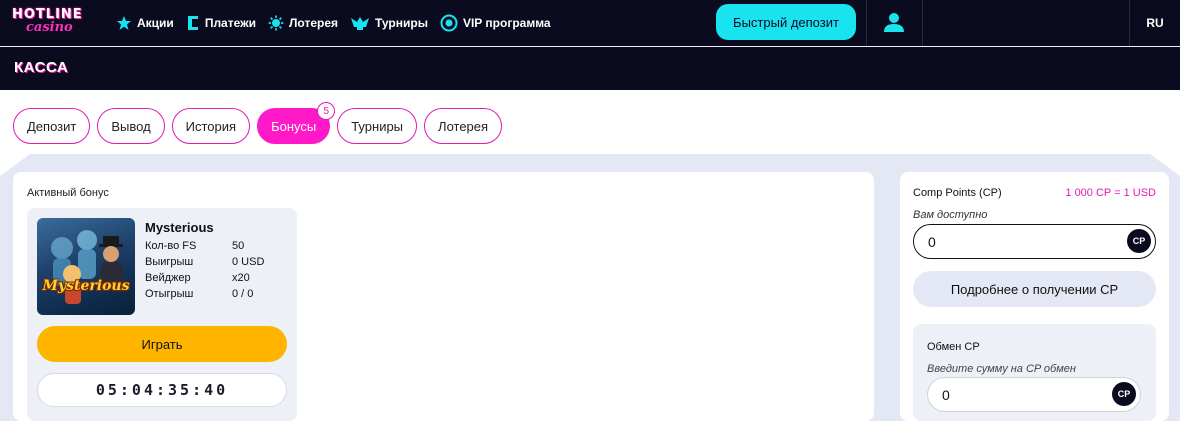 This screenshot has height=421, width=1180. I want to click on exchange-amount-input: 0 CP, so click(1034, 394).